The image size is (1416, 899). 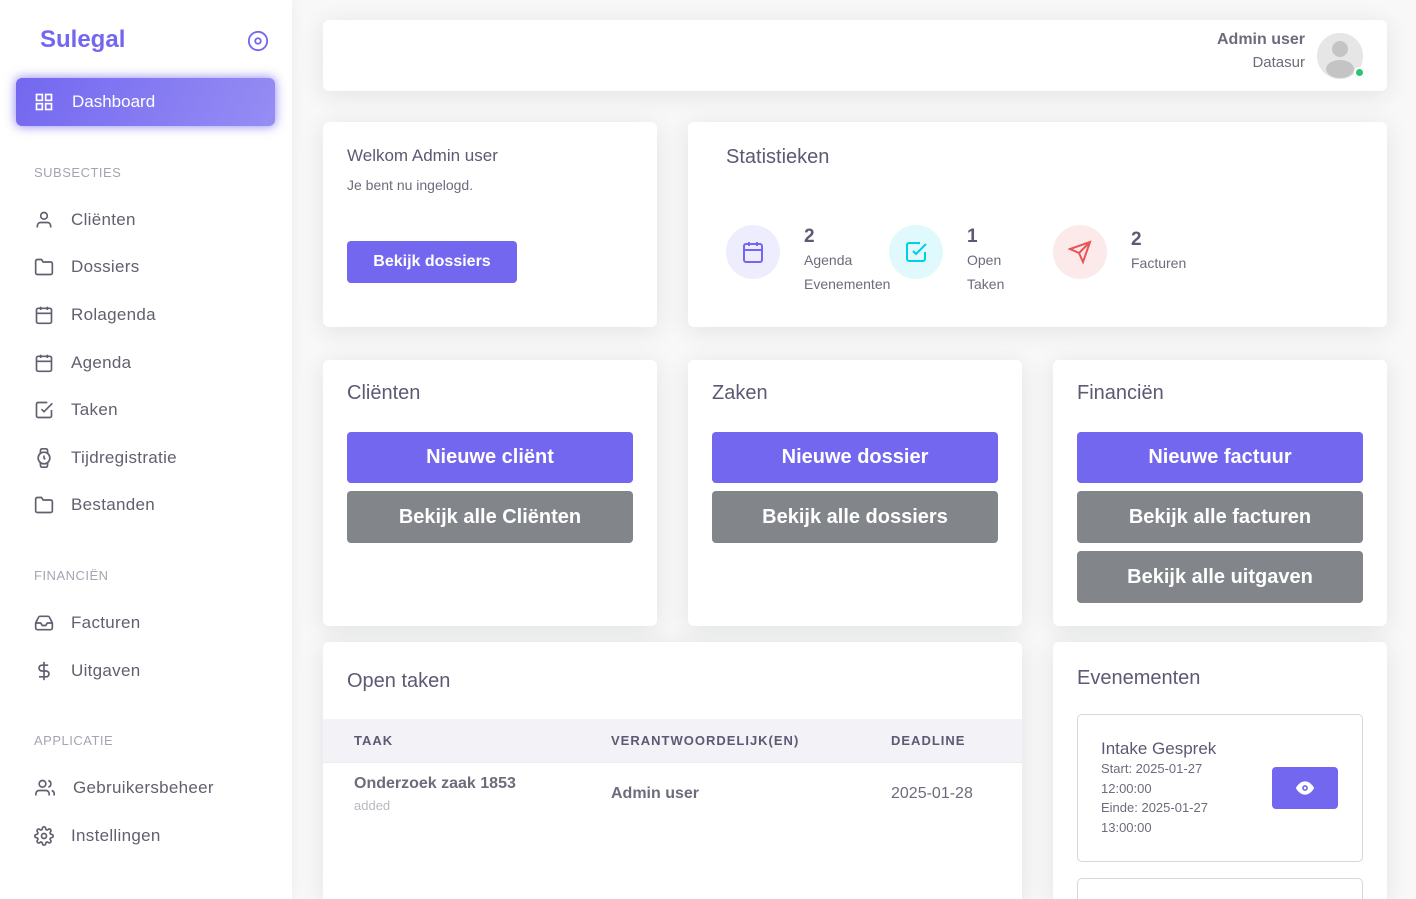 I want to click on sidebar-item-agenda: Agenda, so click(x=82, y=363).